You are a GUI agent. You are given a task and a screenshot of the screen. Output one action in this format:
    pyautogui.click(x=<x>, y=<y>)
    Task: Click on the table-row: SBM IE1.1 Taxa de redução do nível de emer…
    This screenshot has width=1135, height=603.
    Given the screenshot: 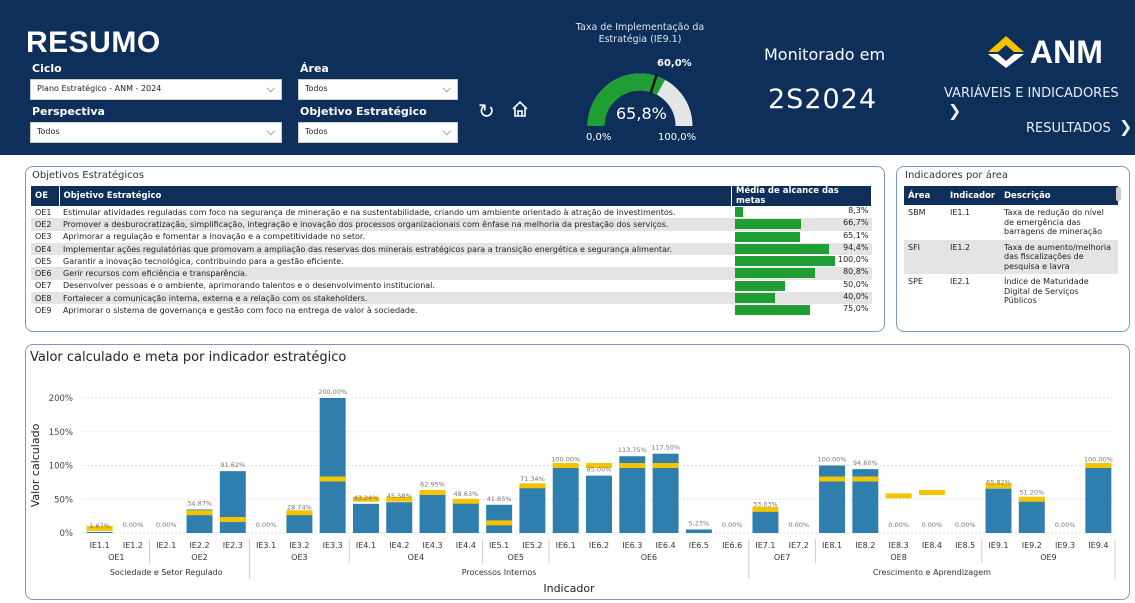 What is the action you would take?
    pyautogui.click(x=1011, y=222)
    